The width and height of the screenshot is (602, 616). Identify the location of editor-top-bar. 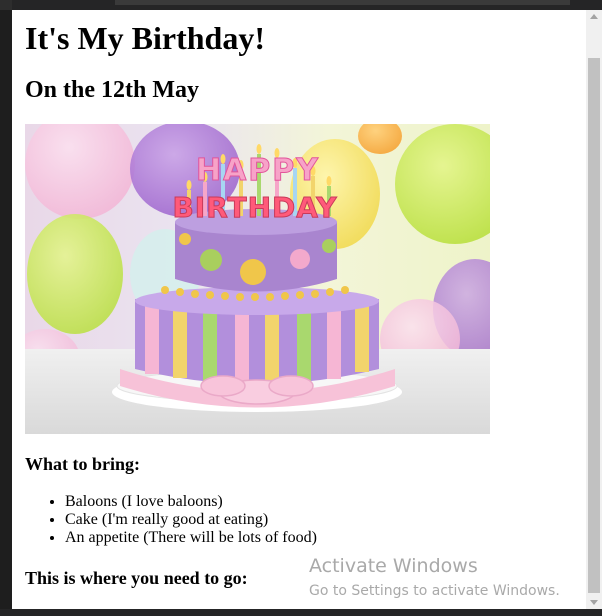
(301, 5).